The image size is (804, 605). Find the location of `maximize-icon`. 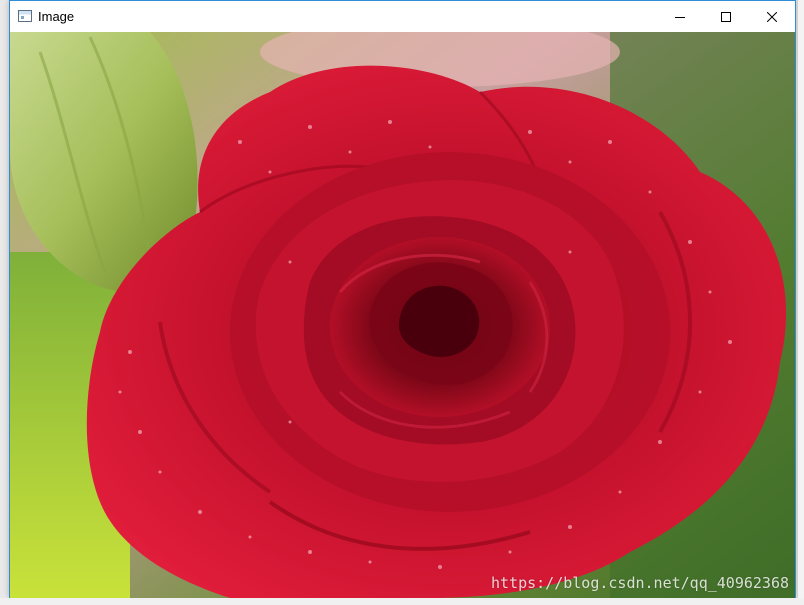

maximize-icon is located at coordinates (726, 16).